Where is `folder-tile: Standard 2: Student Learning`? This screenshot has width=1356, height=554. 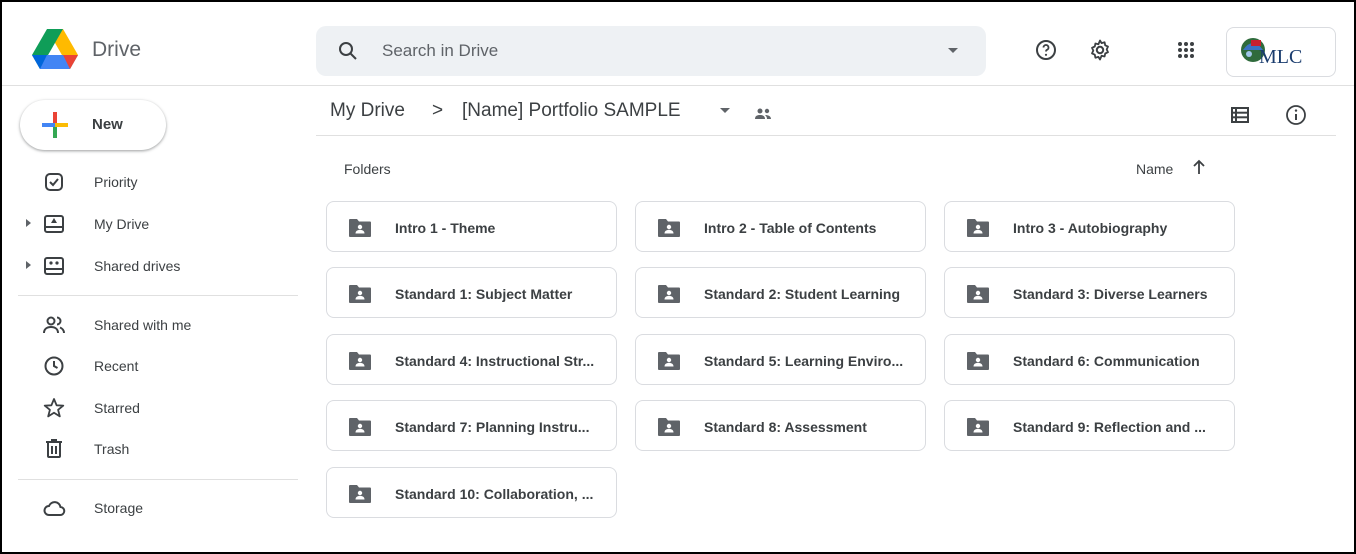
folder-tile: Standard 2: Student Learning is located at coordinates (780, 292).